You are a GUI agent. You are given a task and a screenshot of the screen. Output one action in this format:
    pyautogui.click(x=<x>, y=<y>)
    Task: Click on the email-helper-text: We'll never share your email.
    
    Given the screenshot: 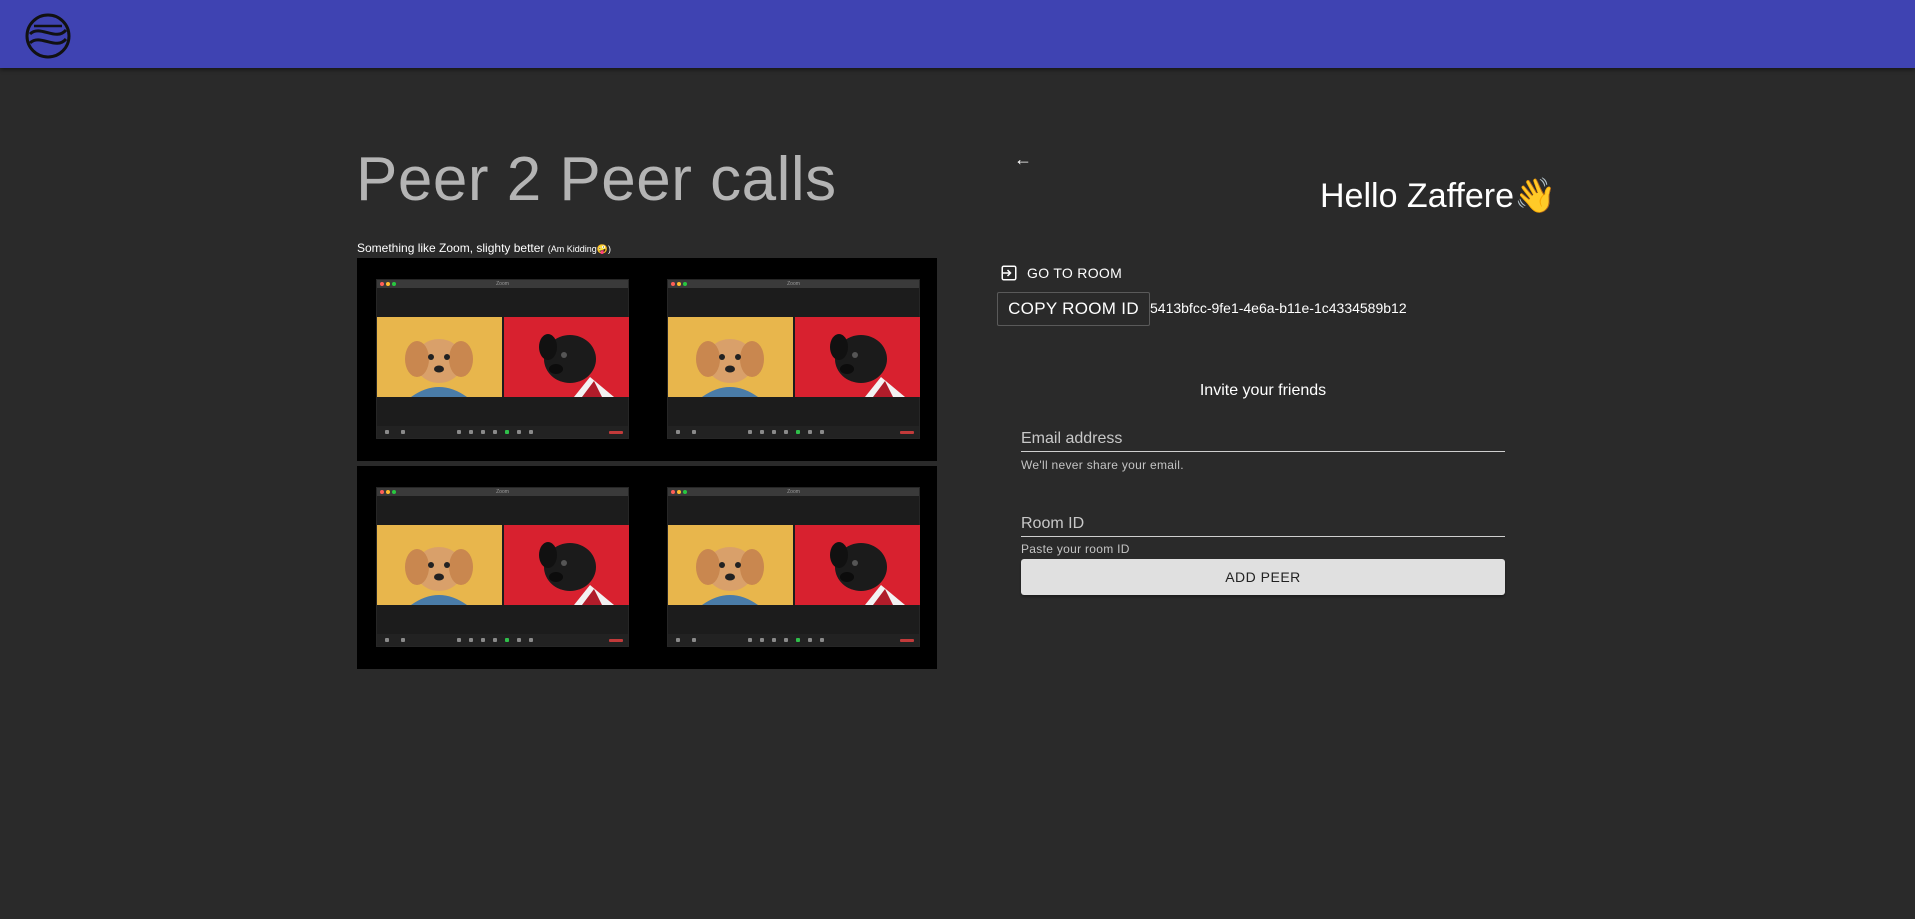 What is the action you would take?
    pyautogui.click(x=1102, y=465)
    